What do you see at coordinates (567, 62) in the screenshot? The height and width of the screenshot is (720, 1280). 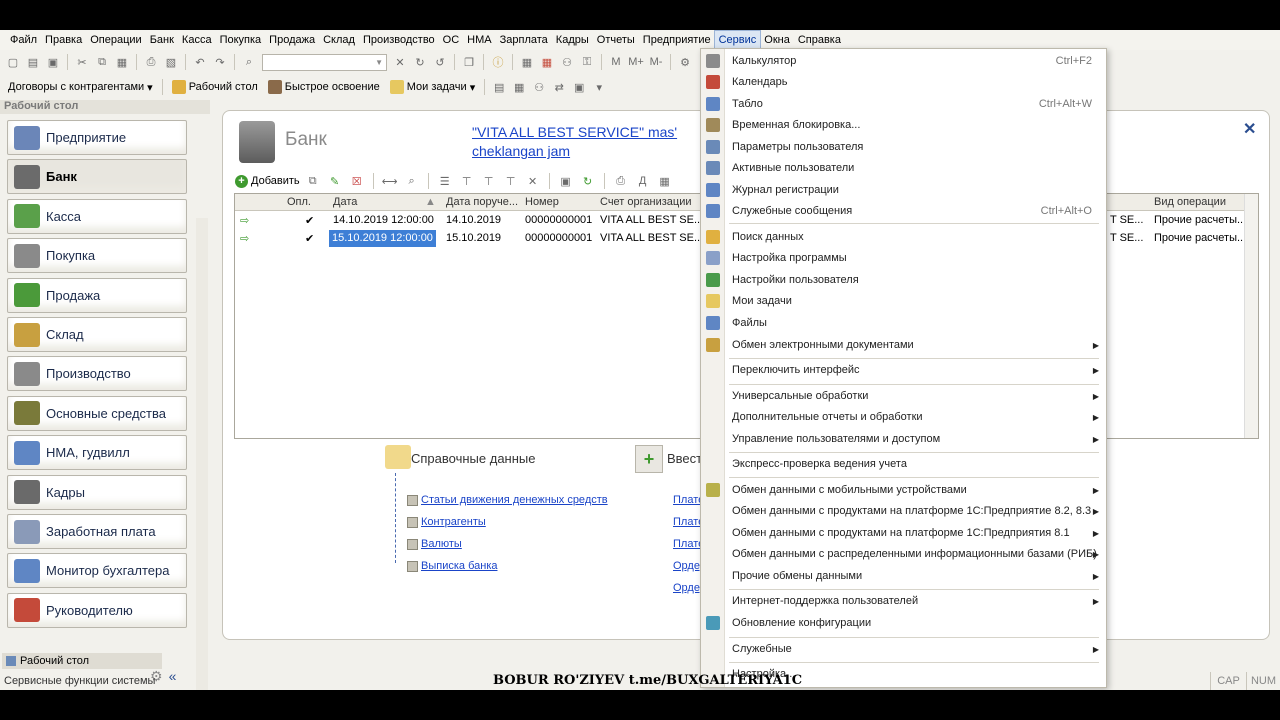 I see `users-toolbar-icon: ⚇` at bounding box center [567, 62].